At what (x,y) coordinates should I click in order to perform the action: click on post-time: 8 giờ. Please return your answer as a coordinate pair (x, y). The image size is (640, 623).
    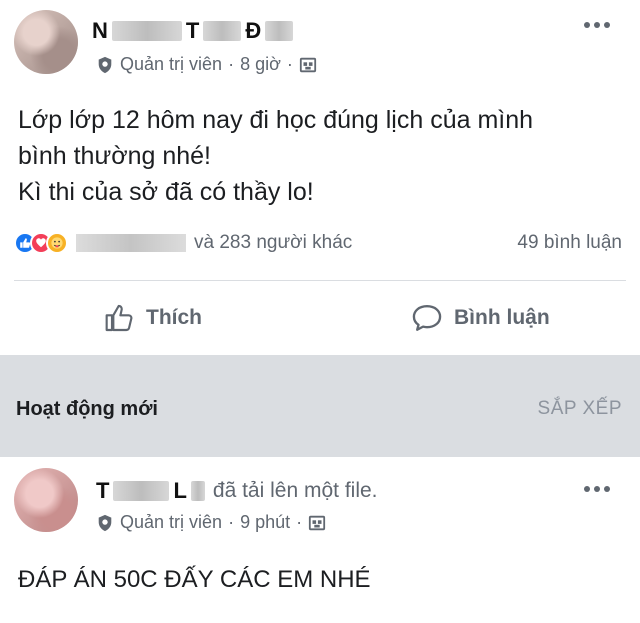
    Looking at the image, I should click on (260, 64).